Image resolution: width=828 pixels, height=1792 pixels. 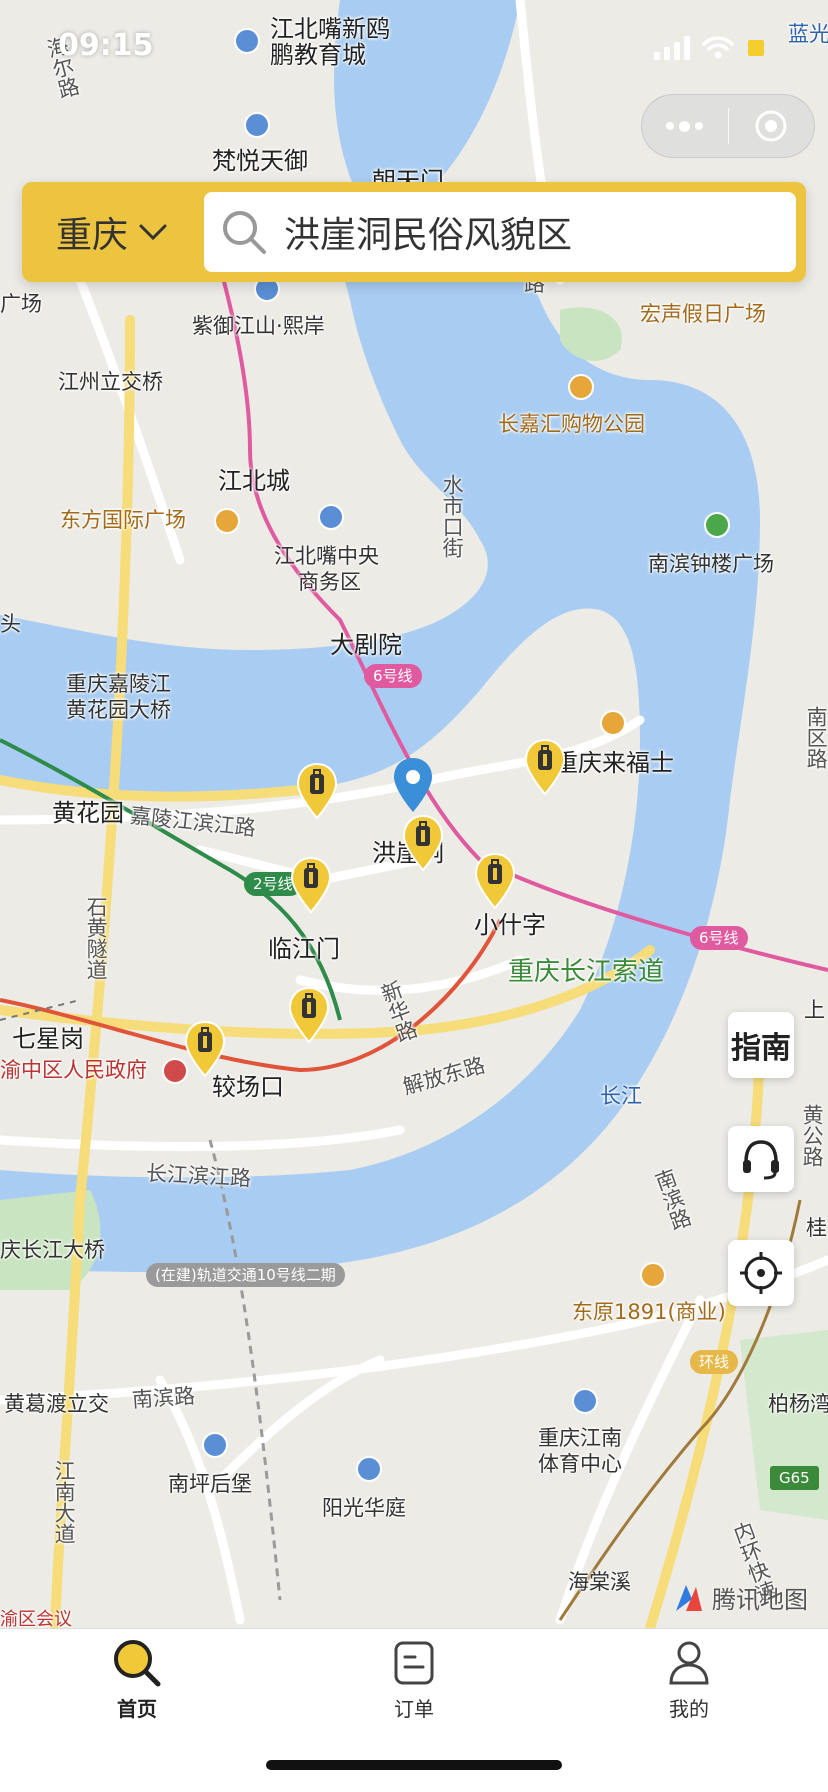 I want to click on headset-icon, so click(x=761, y=1160).